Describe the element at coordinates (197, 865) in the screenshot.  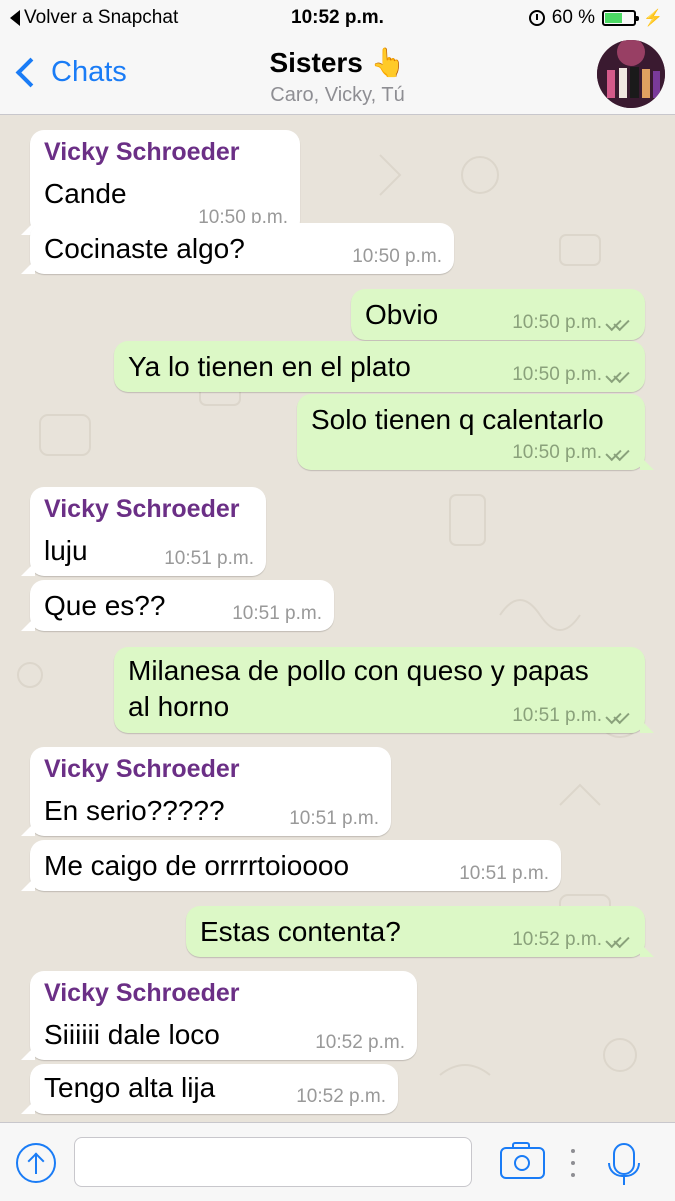
I see `message-text: Me caigo de orrrrtoioooo` at that location.